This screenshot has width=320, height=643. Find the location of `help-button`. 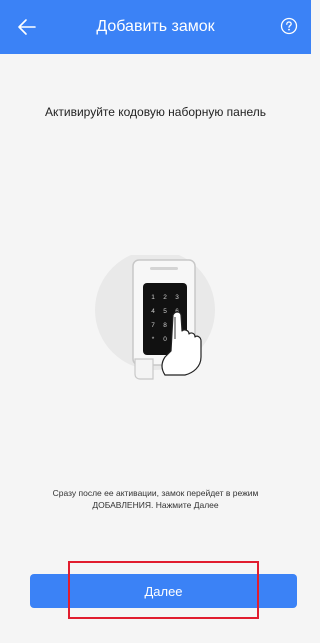

help-button is located at coordinates (289, 26).